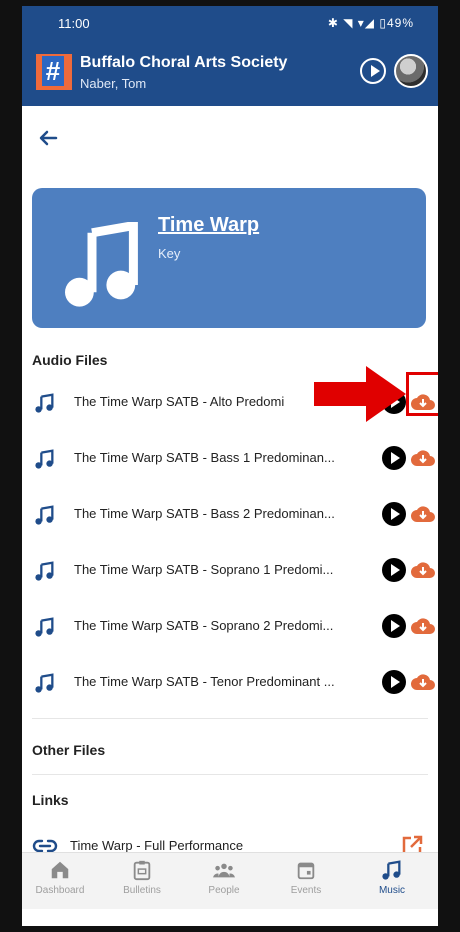  I want to click on nav-label: Bulletins, so click(142, 890).